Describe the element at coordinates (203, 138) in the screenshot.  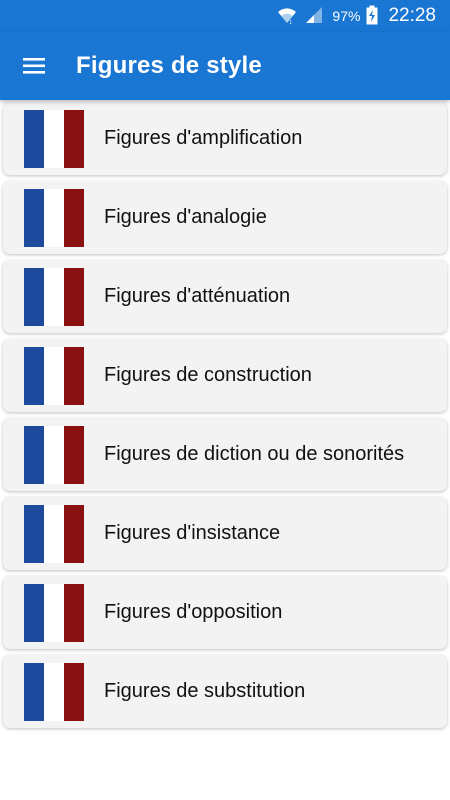
I see `list-item-label: Figures d'amplification` at that location.